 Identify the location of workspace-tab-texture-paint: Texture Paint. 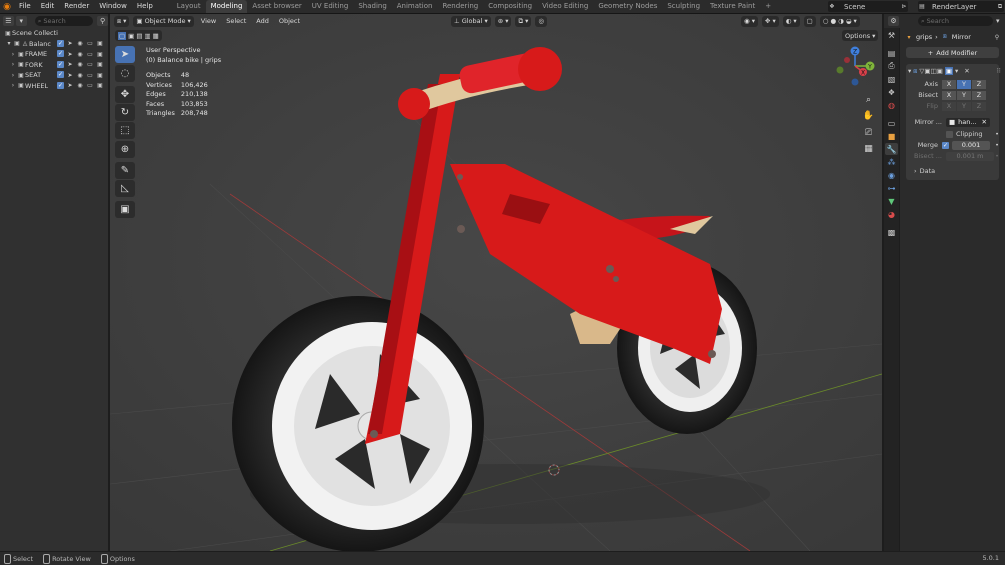
(732, 6).